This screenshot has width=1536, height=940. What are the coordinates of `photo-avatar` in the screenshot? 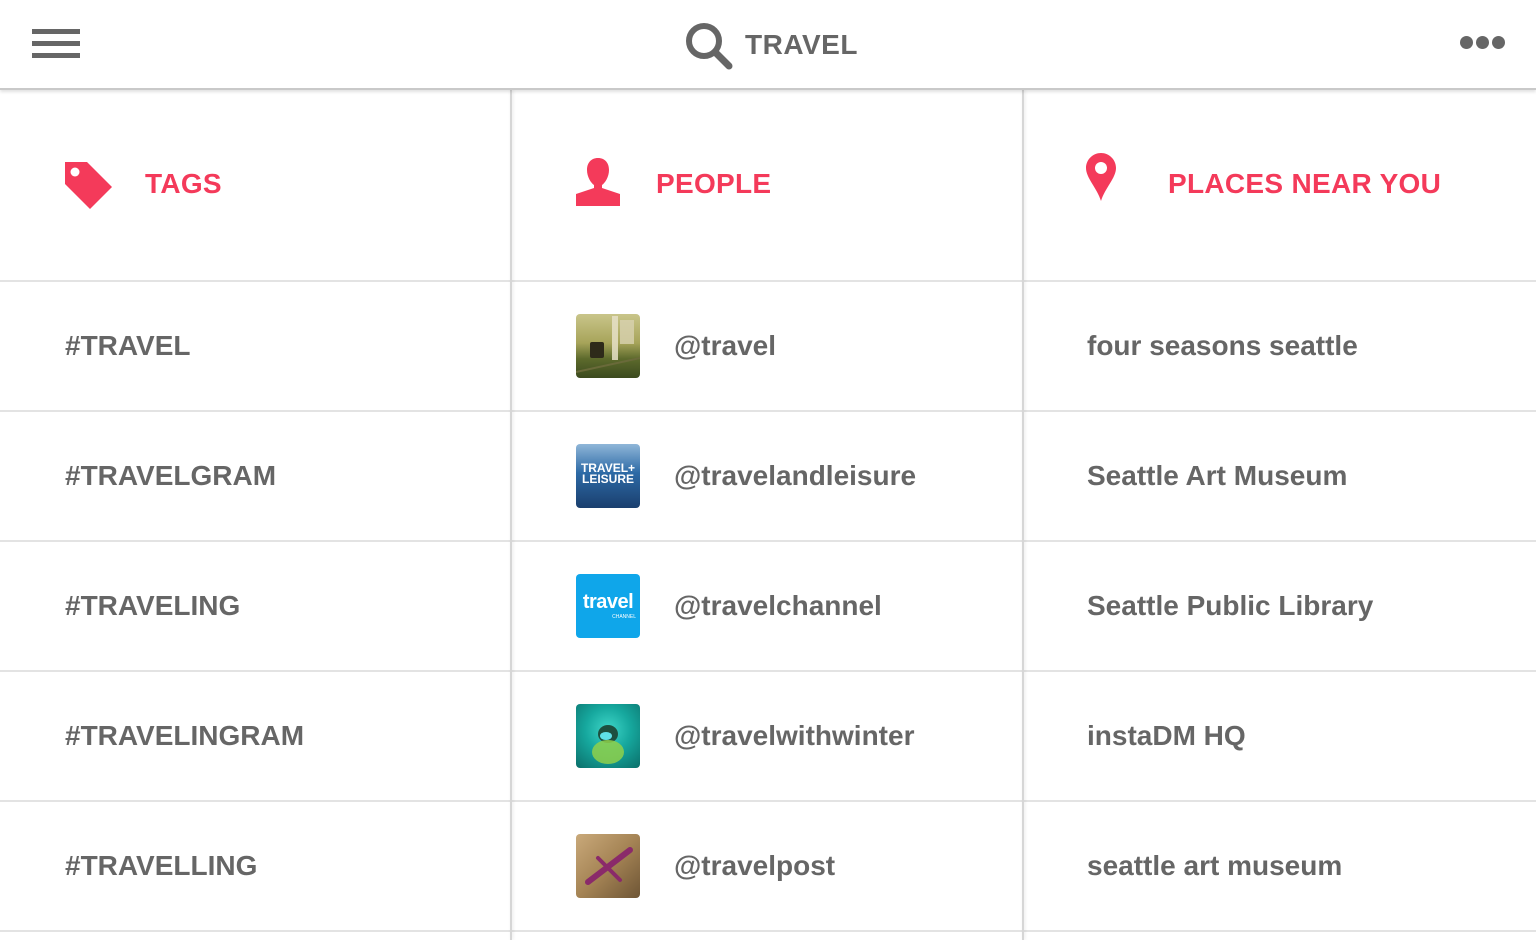 It's located at (608, 346).